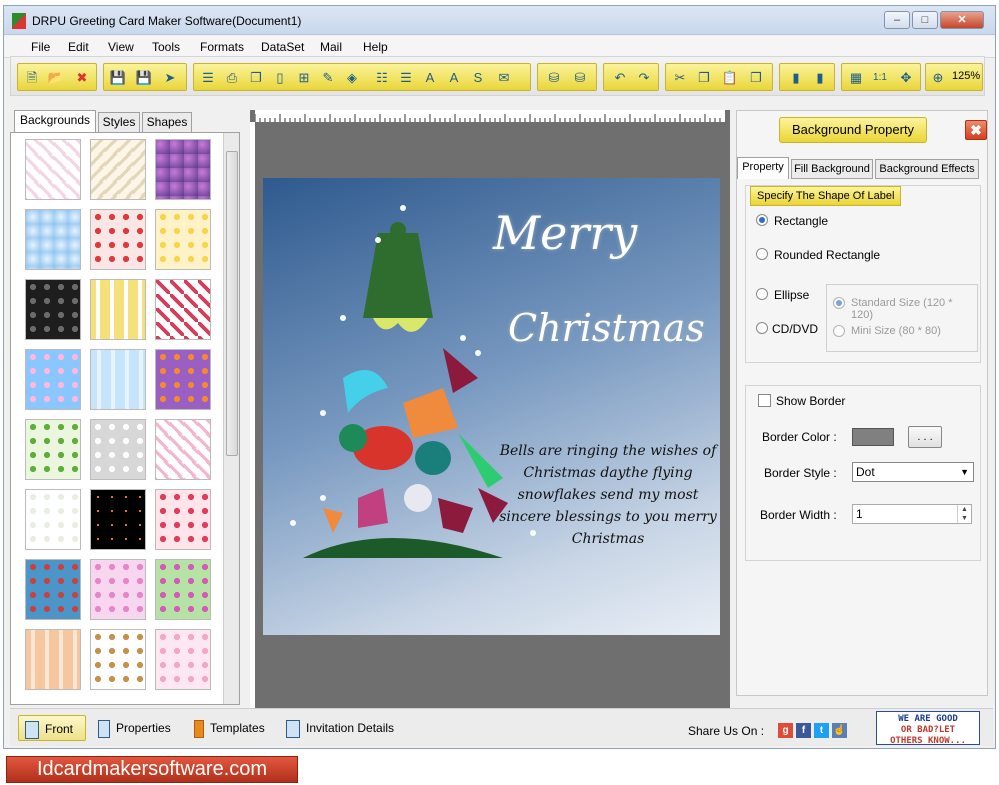 The image size is (999, 785). Describe the element at coordinates (580, 78) in the screenshot. I see `database2-icon: ⛁` at that location.